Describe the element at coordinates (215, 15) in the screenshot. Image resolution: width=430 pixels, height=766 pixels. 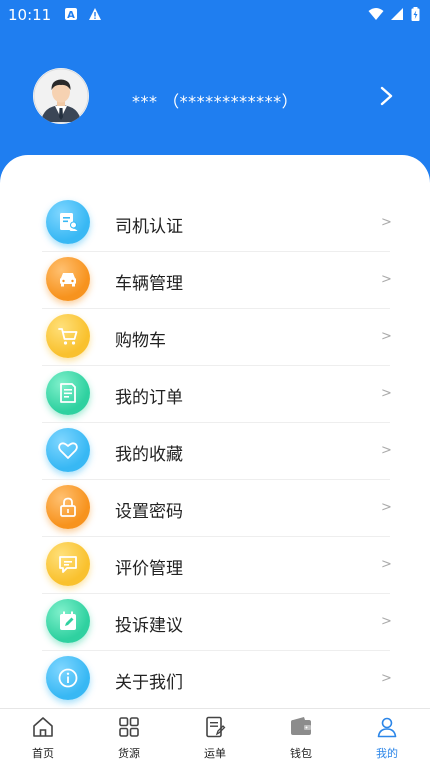
I see `status-bar: 10:11 A` at that location.